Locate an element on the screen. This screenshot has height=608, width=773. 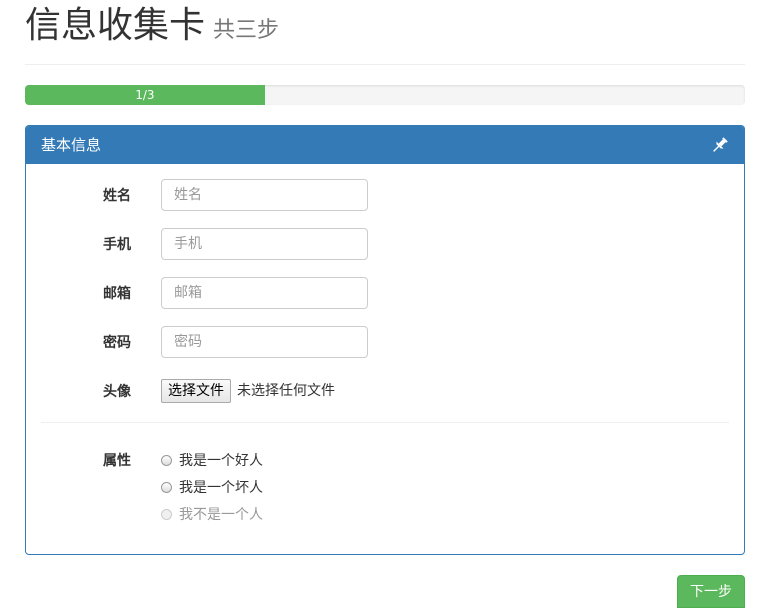
radio-option-good: 我是一个好人 is located at coordinates (212, 461).